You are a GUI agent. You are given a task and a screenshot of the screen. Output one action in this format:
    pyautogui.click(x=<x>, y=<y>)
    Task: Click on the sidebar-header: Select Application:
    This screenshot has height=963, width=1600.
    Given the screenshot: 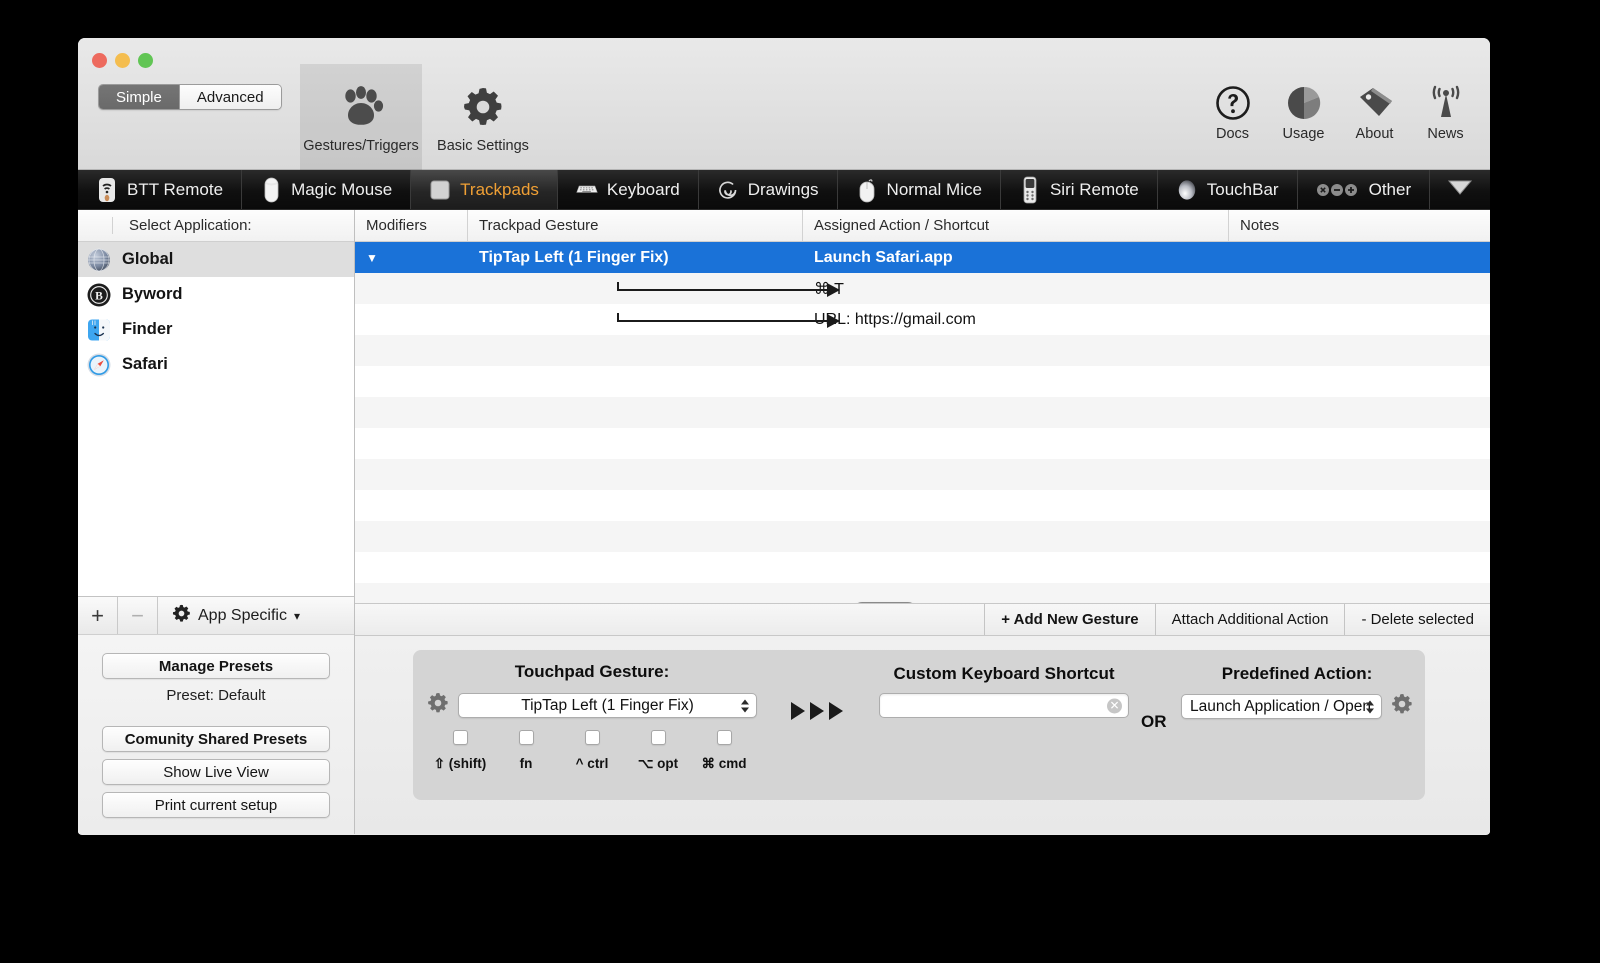 What is the action you would take?
    pyautogui.click(x=216, y=226)
    